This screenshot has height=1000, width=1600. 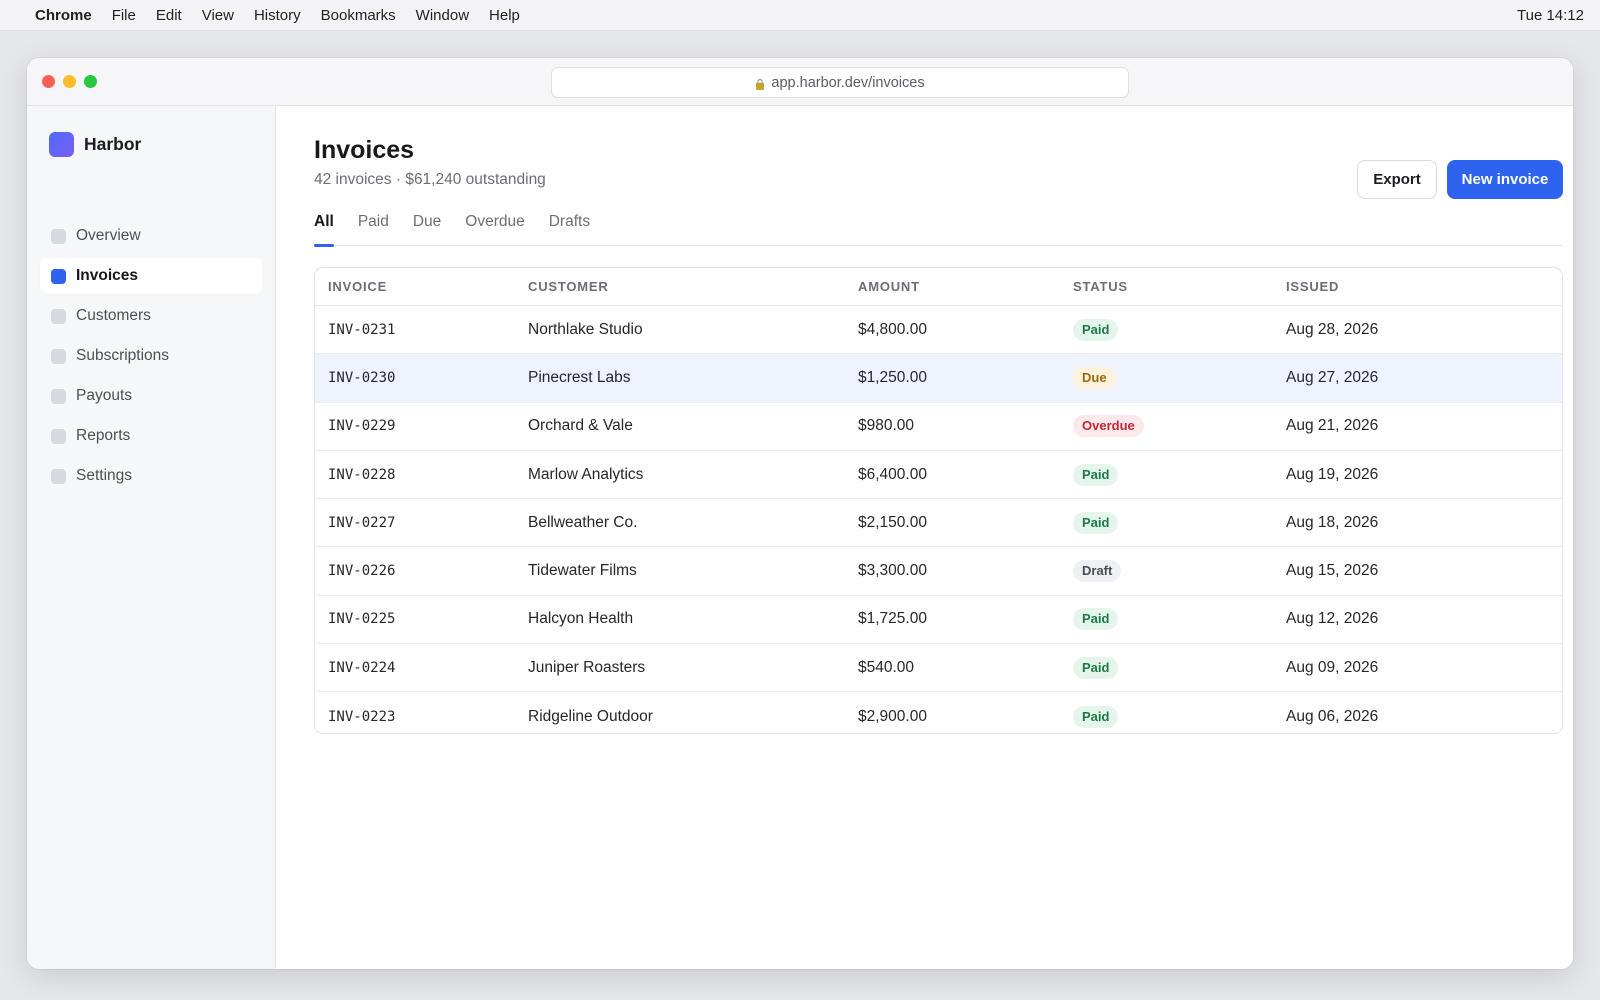 I want to click on tab-paid: Paid, so click(x=373, y=229).